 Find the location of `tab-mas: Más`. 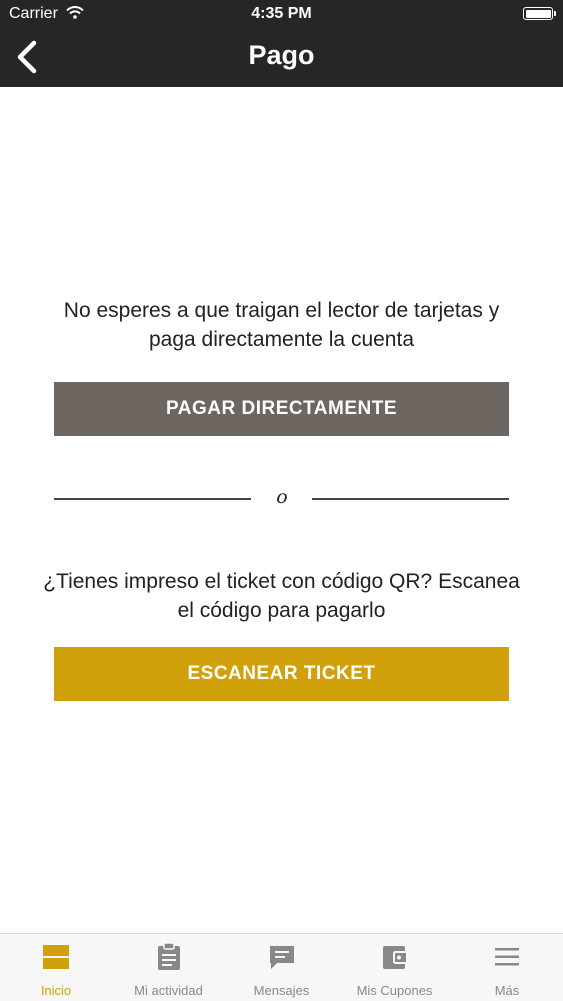

tab-mas: Más is located at coordinates (507, 967).